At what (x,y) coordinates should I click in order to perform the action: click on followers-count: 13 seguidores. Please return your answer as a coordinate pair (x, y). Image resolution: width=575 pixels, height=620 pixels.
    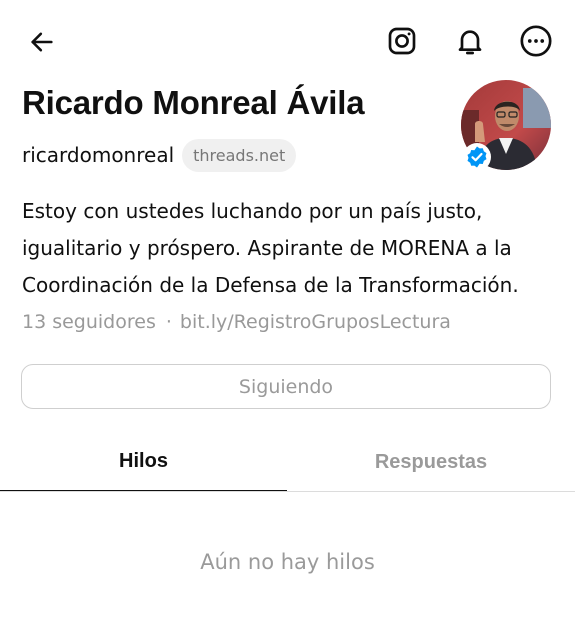
    Looking at the image, I should click on (89, 322).